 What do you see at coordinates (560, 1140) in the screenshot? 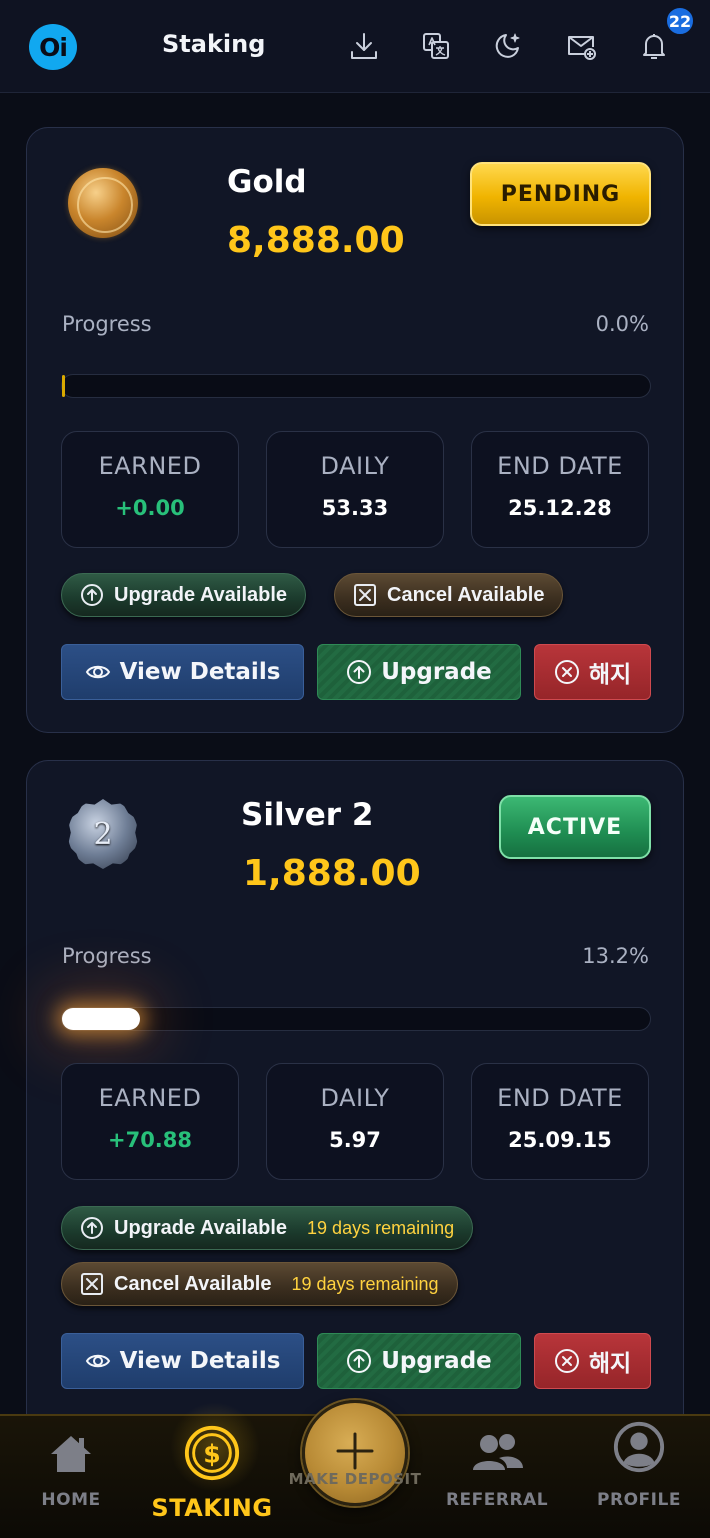
I see `end-date-value: 25.09.15` at bounding box center [560, 1140].